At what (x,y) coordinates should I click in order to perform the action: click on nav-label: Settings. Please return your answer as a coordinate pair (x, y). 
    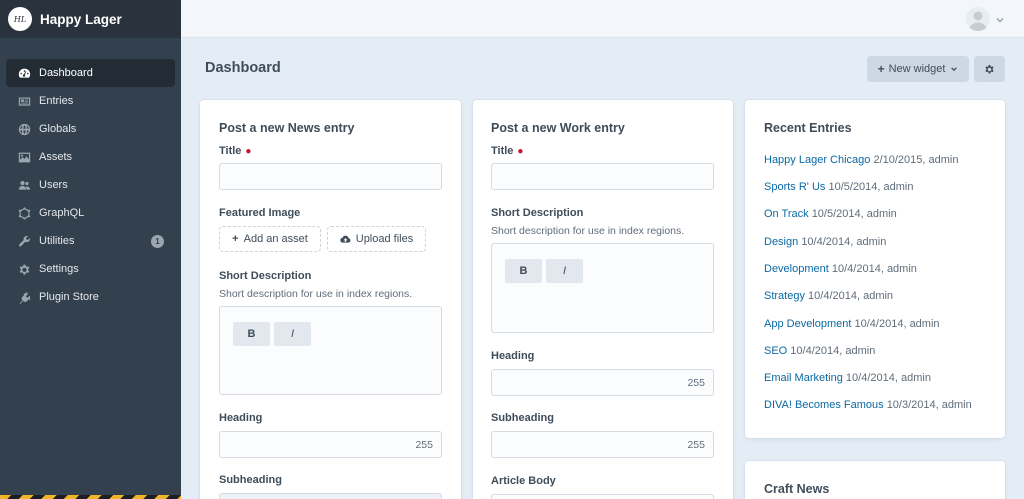
    Looking at the image, I should click on (59, 269).